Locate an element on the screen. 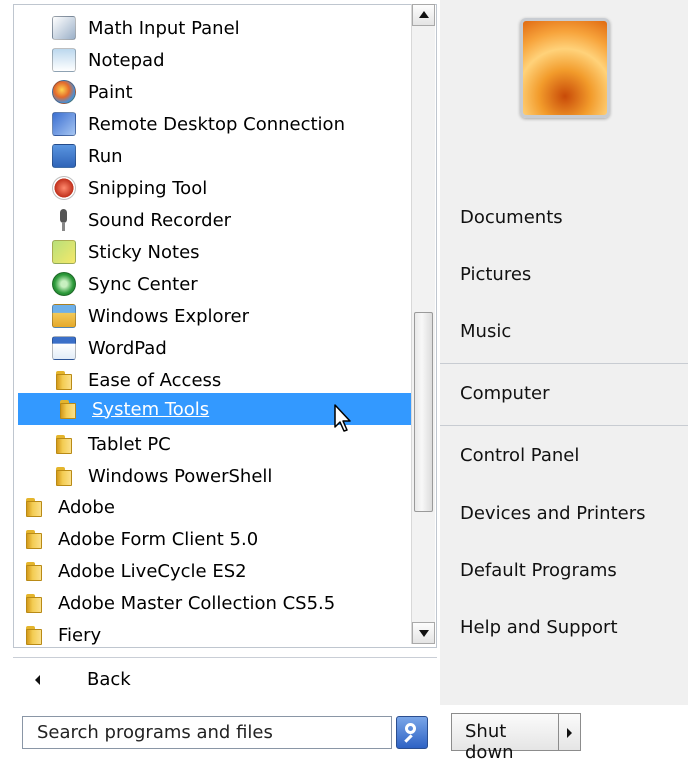  link-pictures: Pictures is located at coordinates (495, 274).